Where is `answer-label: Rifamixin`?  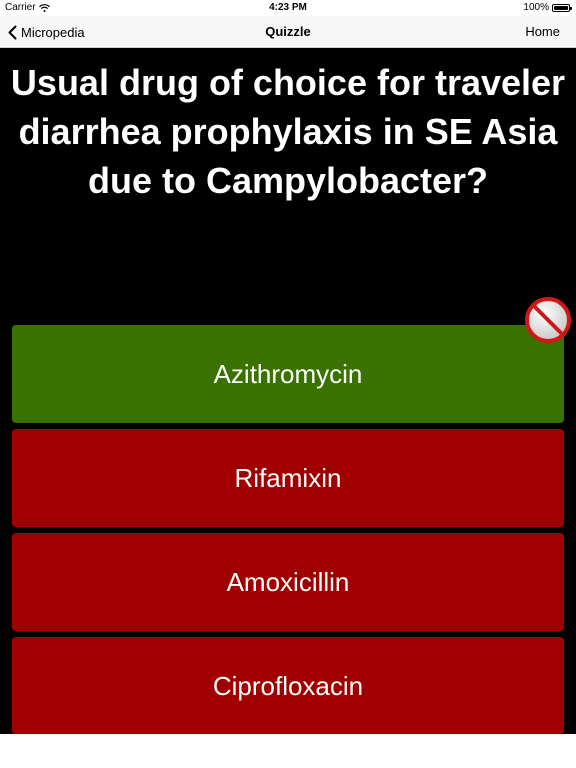 answer-label: Rifamixin is located at coordinates (288, 477).